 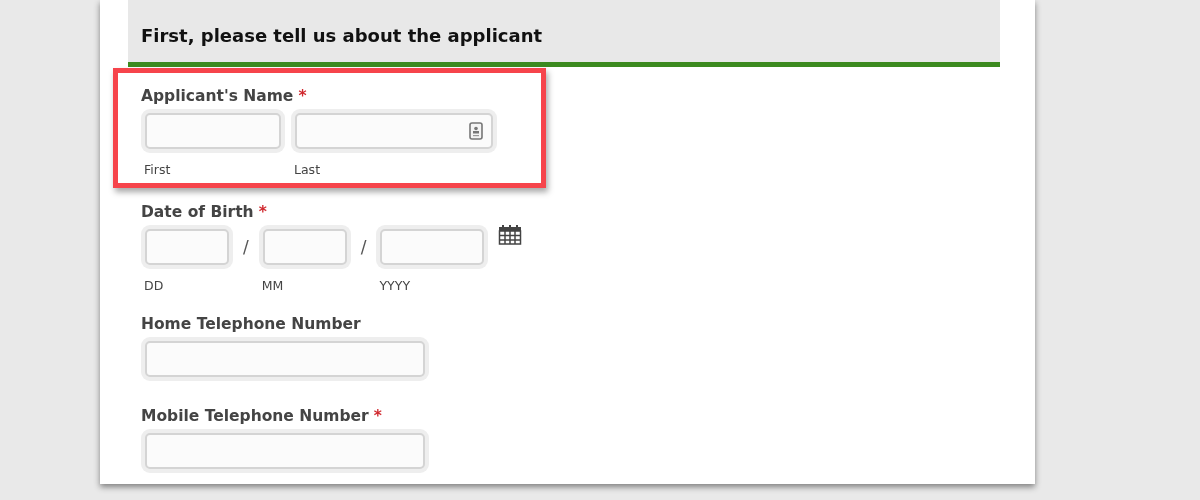 What do you see at coordinates (308, 169) in the screenshot?
I see `field-sublabel: Last` at bounding box center [308, 169].